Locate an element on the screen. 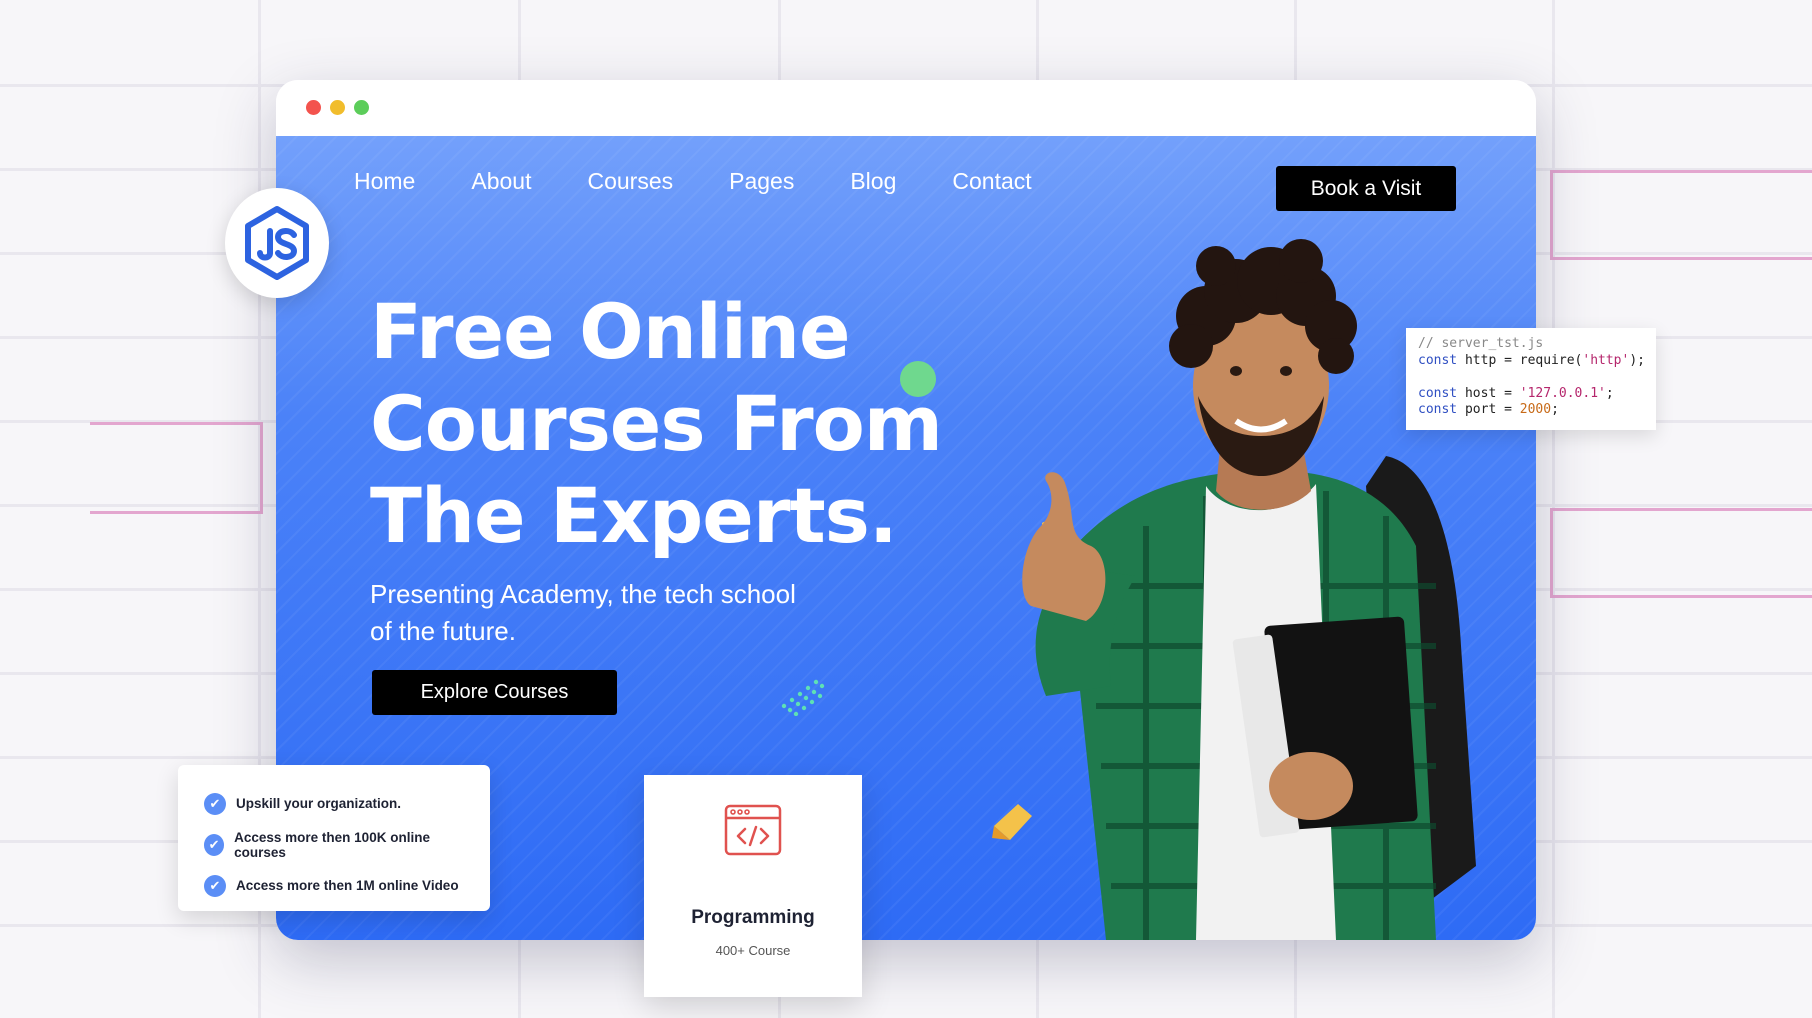  headline-line-1: Free Online is located at coordinates (610, 331).